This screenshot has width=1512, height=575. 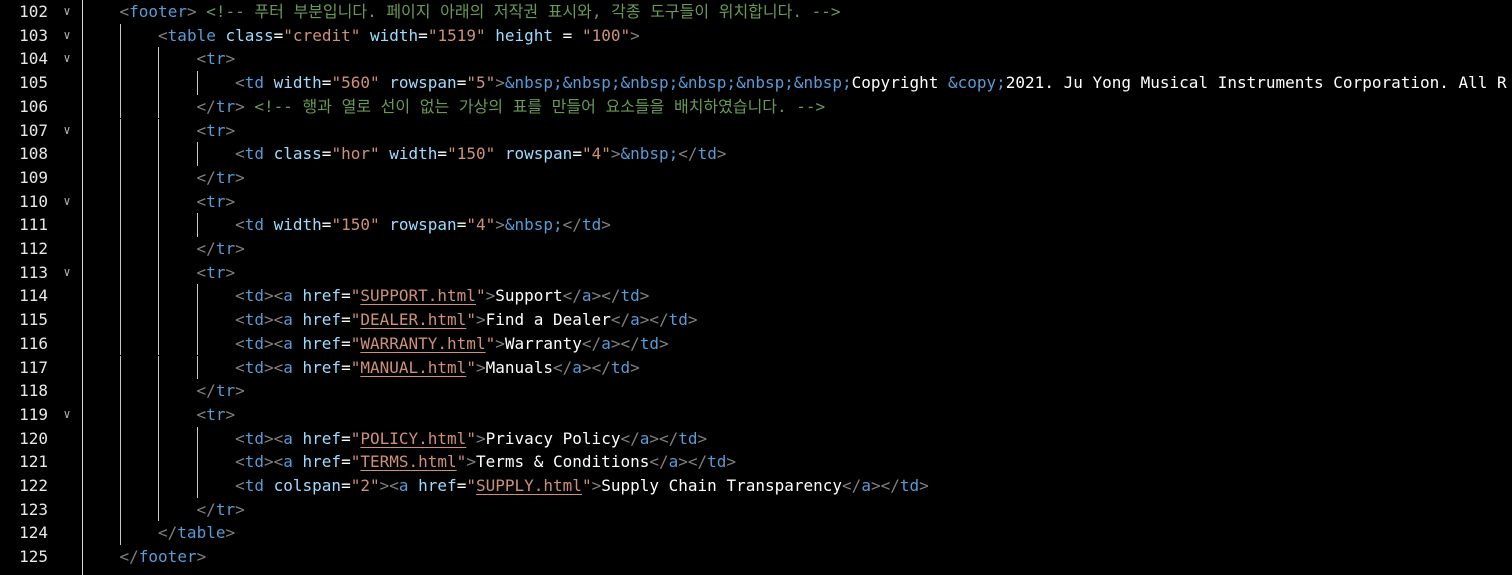 What do you see at coordinates (418, 295) in the screenshot?
I see `link-path: SUPPORT.html` at bounding box center [418, 295].